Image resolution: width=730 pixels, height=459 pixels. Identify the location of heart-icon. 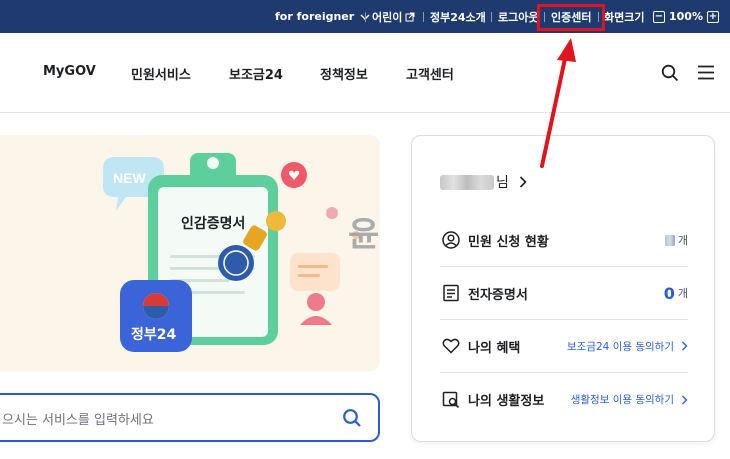
(451, 346).